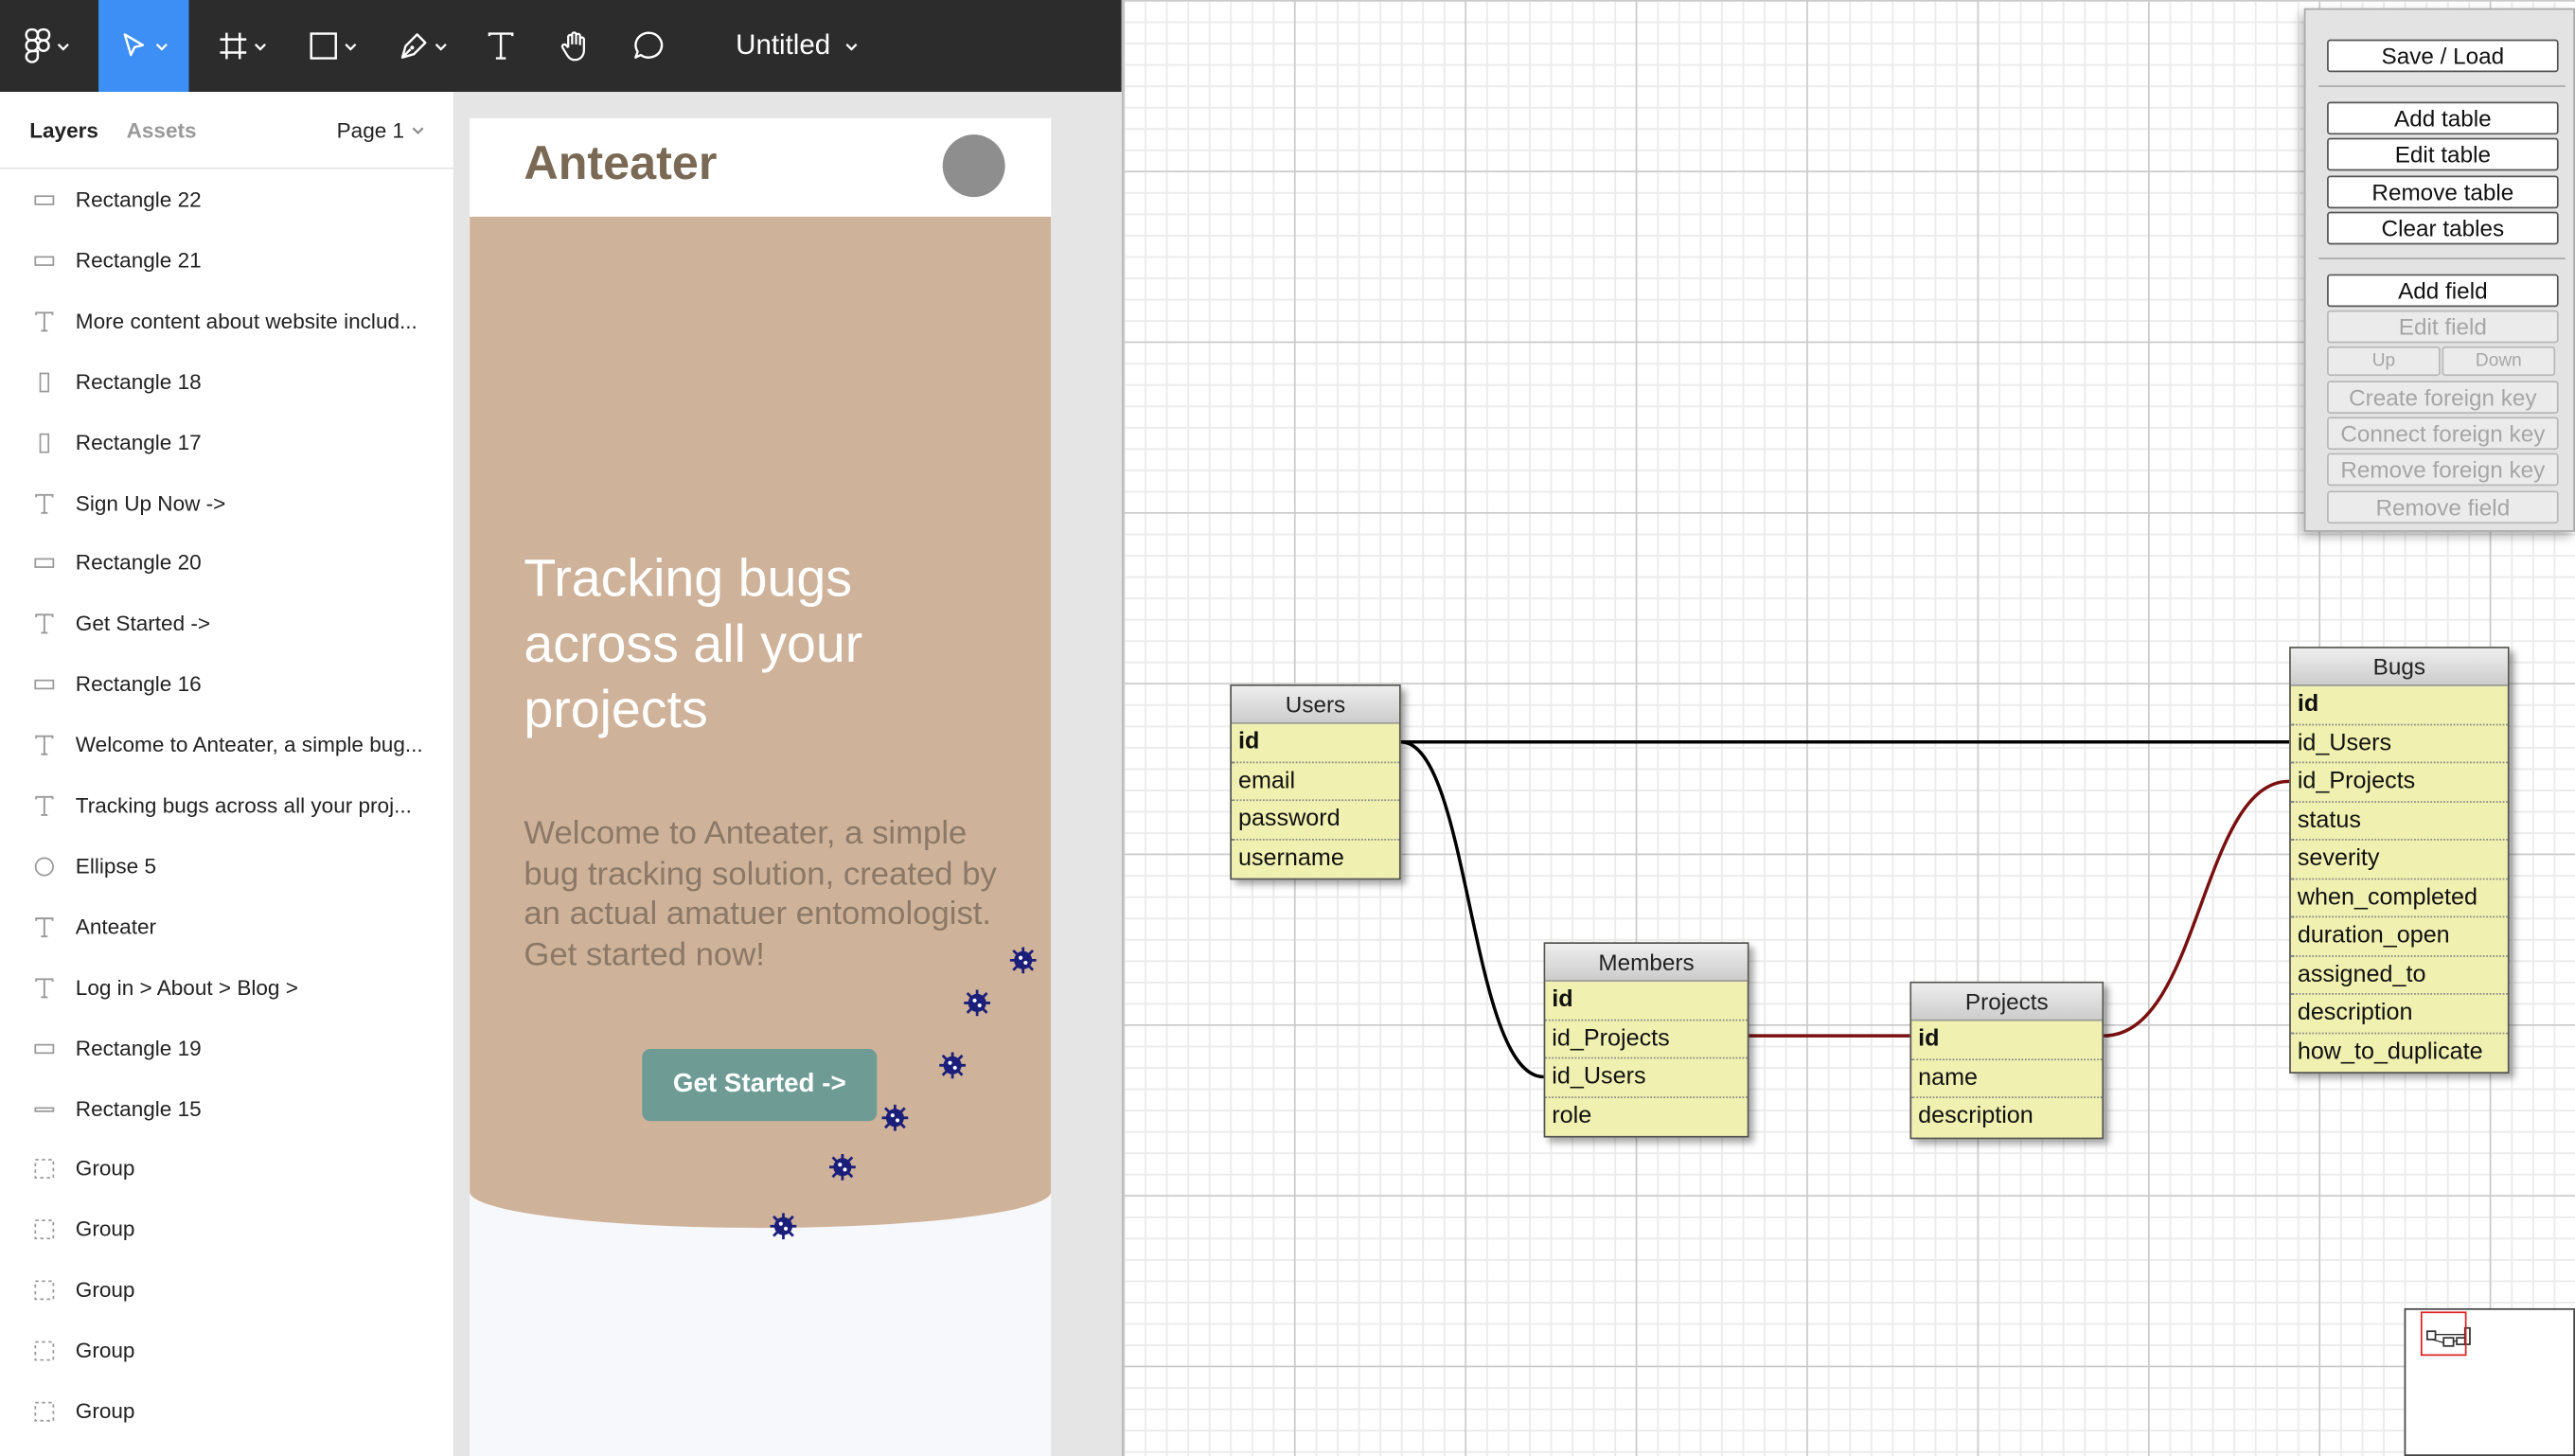 This screenshot has height=1456, width=2575. Describe the element at coordinates (1315, 704) in the screenshot. I see `table-title: Users` at that location.